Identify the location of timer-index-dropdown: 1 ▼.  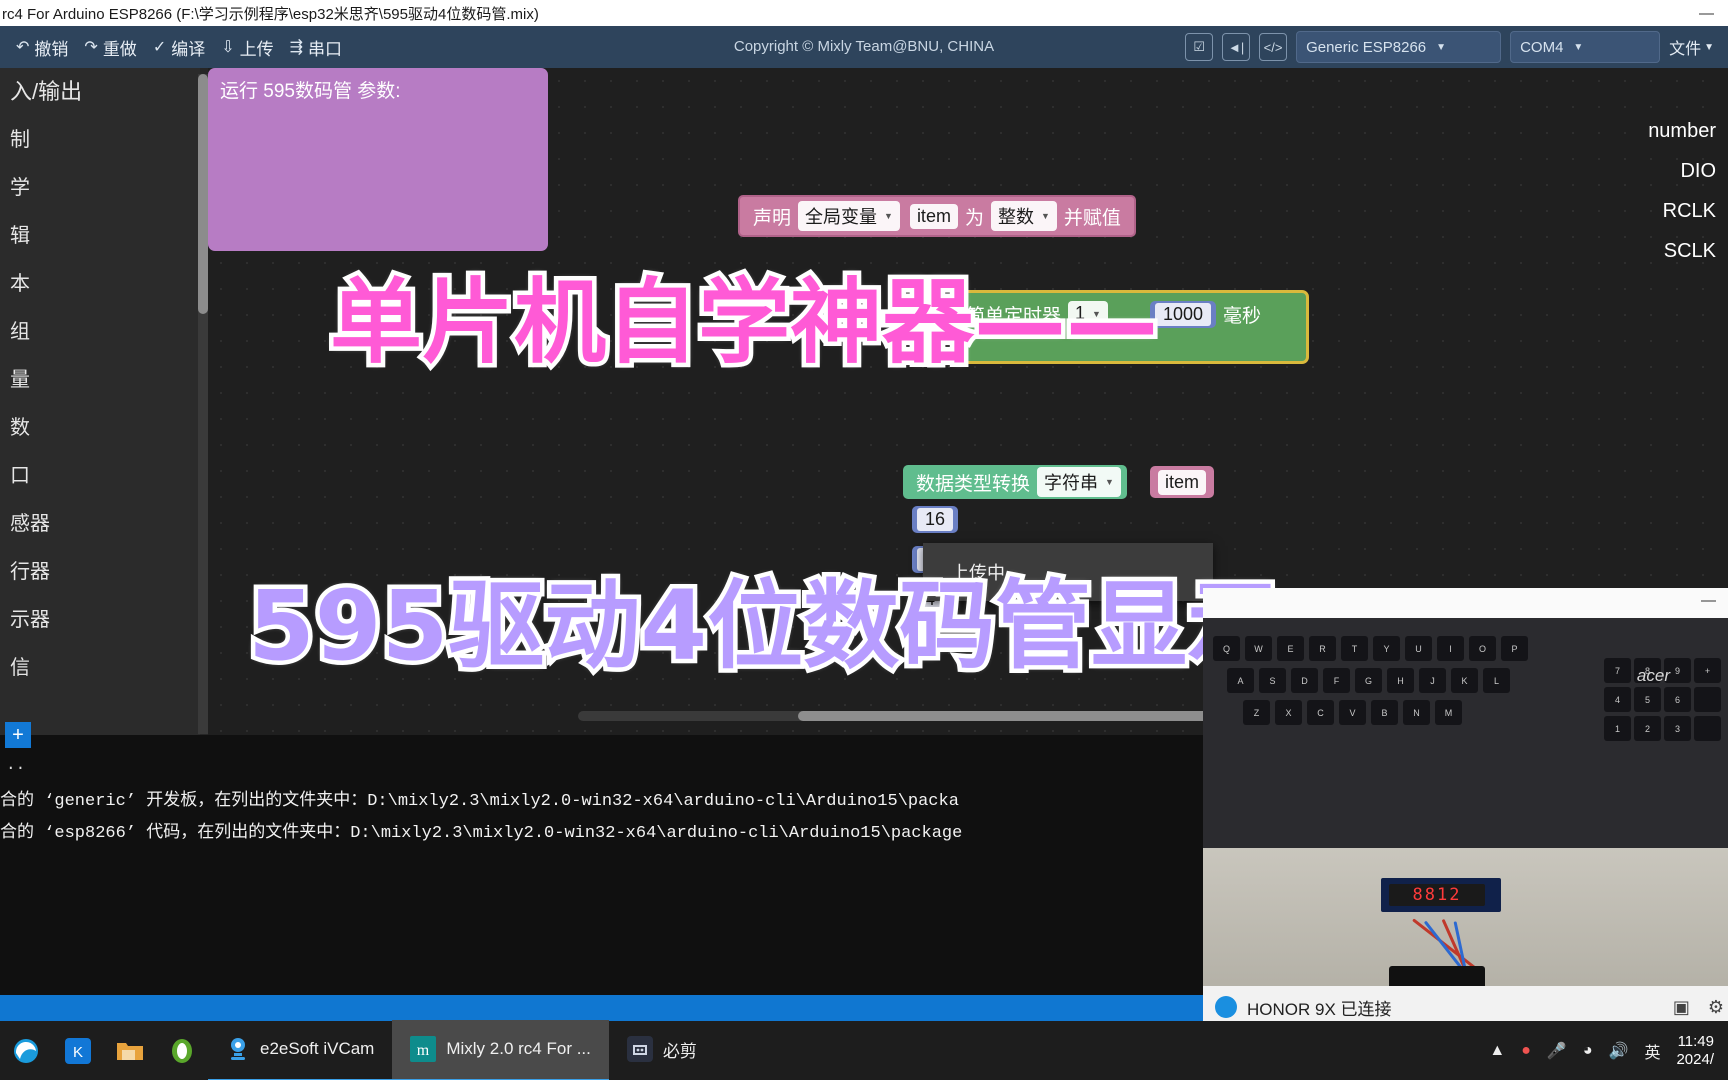
(1088, 313).